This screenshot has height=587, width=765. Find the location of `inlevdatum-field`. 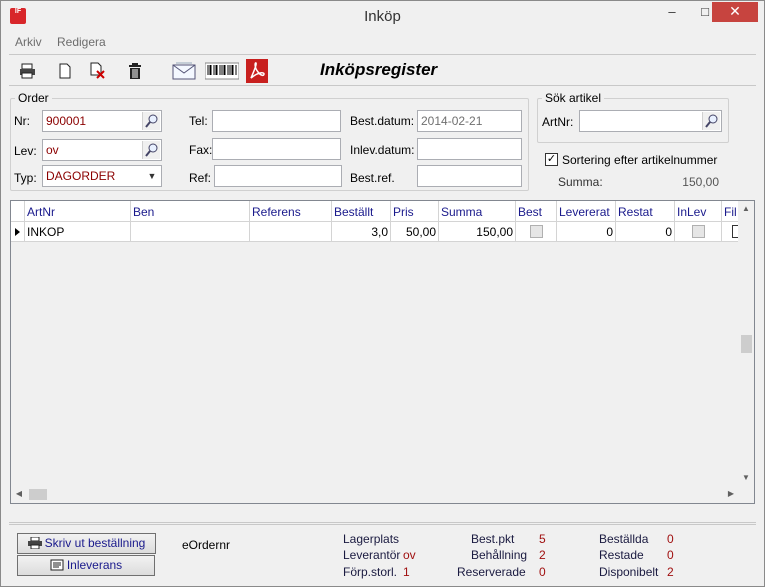

inlevdatum-field is located at coordinates (469, 149).